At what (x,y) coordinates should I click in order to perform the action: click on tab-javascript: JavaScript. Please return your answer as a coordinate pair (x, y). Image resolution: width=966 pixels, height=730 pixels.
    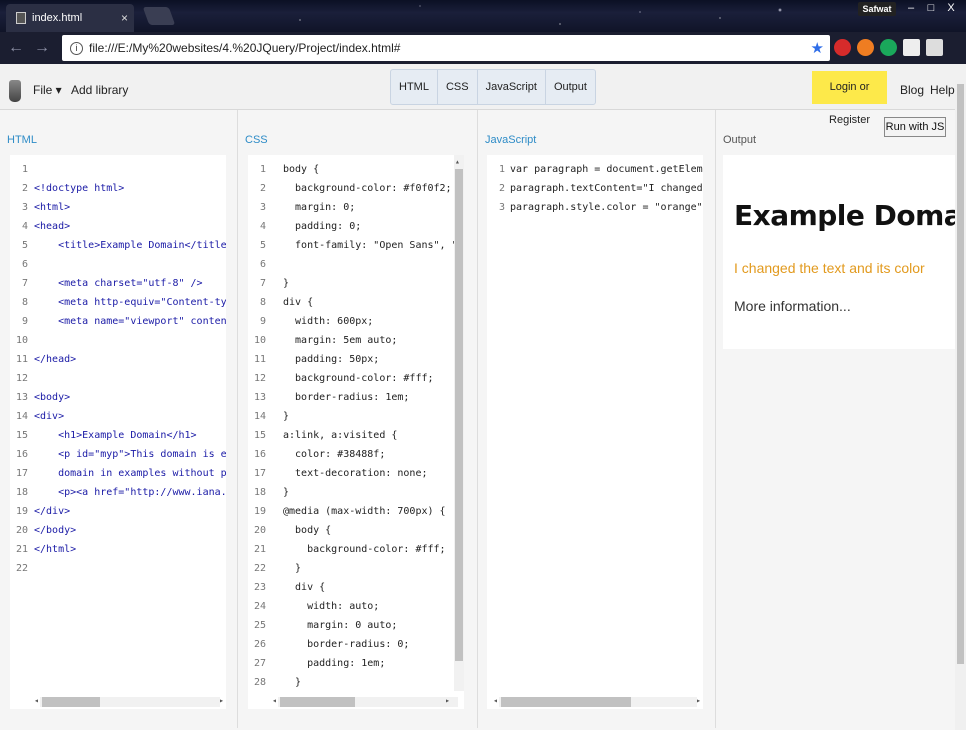
    Looking at the image, I should click on (512, 87).